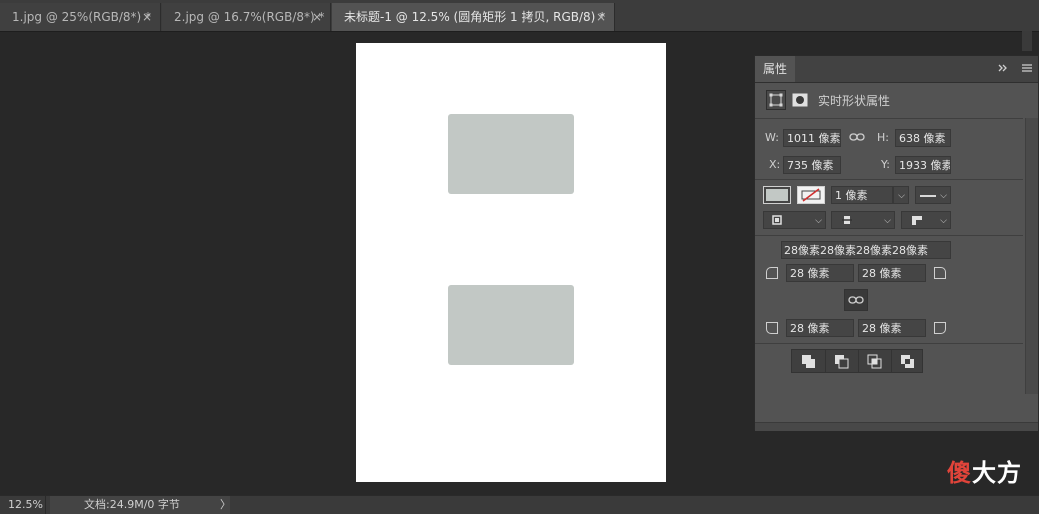 The width and height of the screenshot is (1039, 514). I want to click on stroke-cap-icon, so click(847, 220).